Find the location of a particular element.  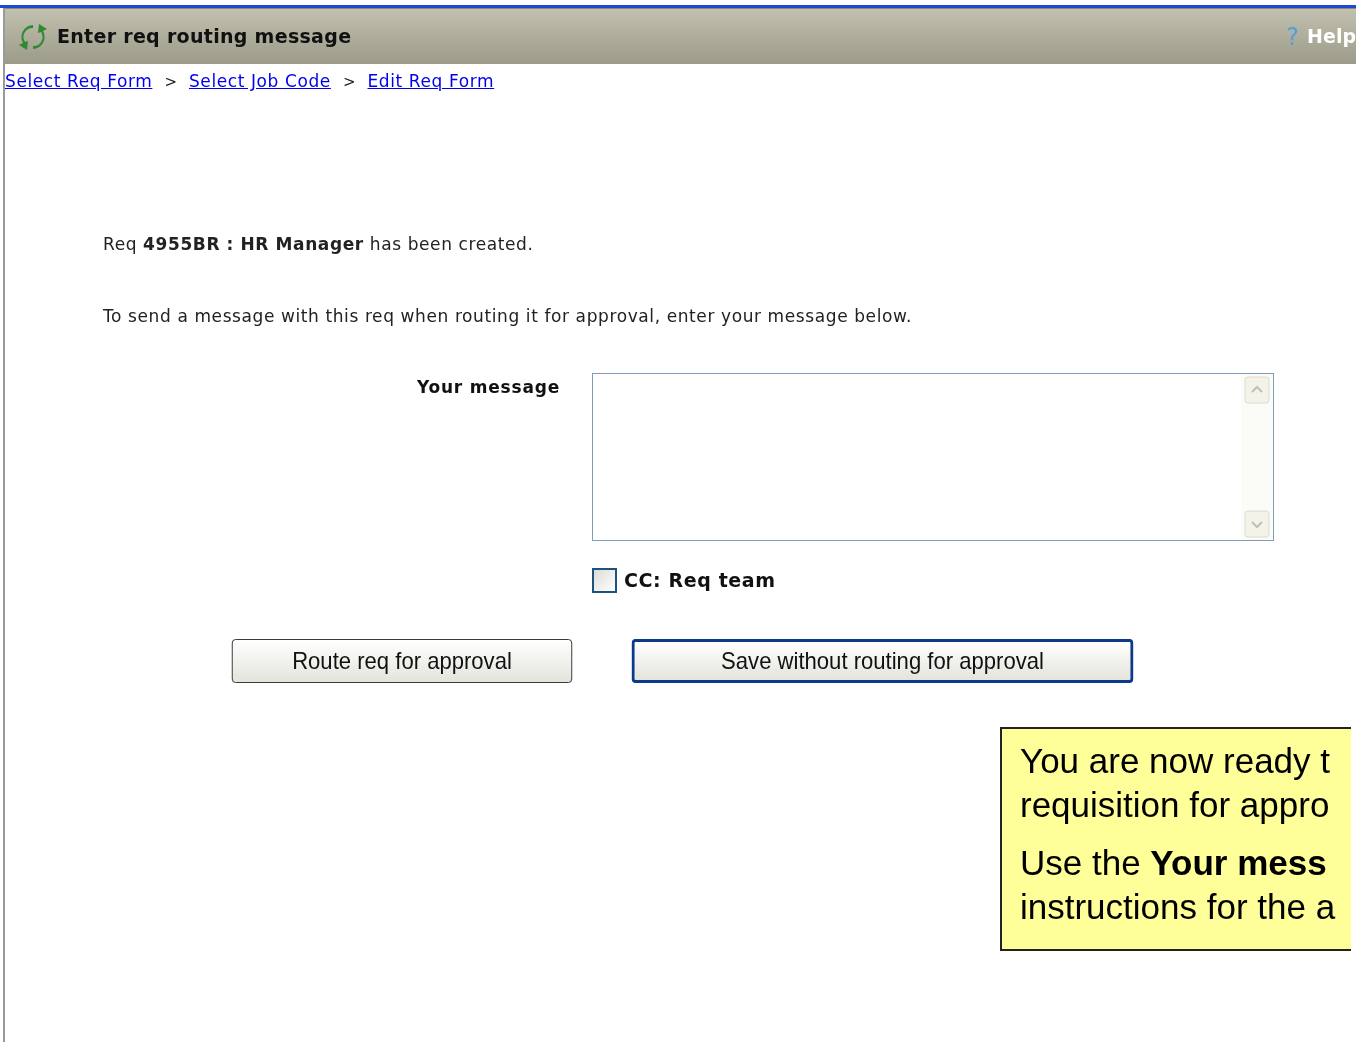

scrollbar is located at coordinates (1257, 457).